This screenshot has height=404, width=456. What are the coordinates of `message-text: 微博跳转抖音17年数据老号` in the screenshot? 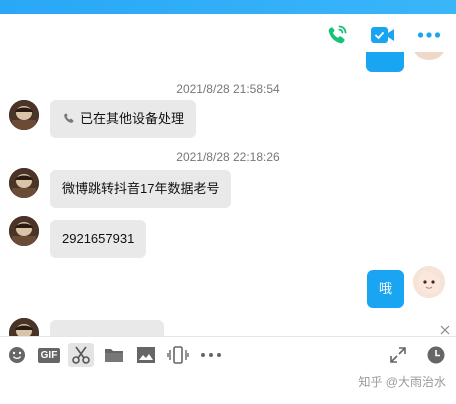 It's located at (141, 188).